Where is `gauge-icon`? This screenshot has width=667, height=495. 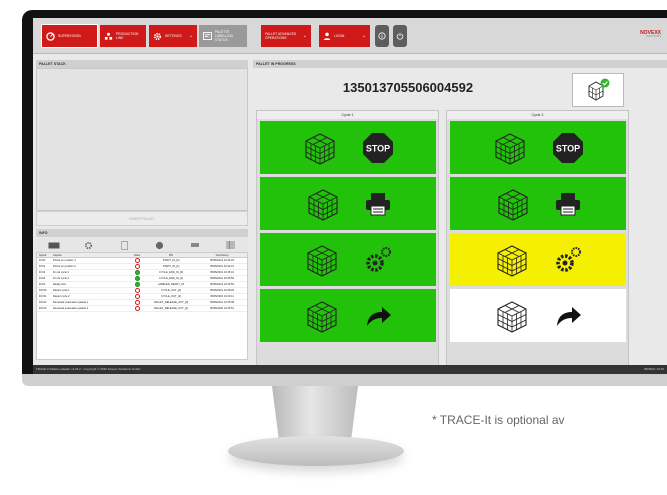
gauge-icon is located at coordinates (50, 36).